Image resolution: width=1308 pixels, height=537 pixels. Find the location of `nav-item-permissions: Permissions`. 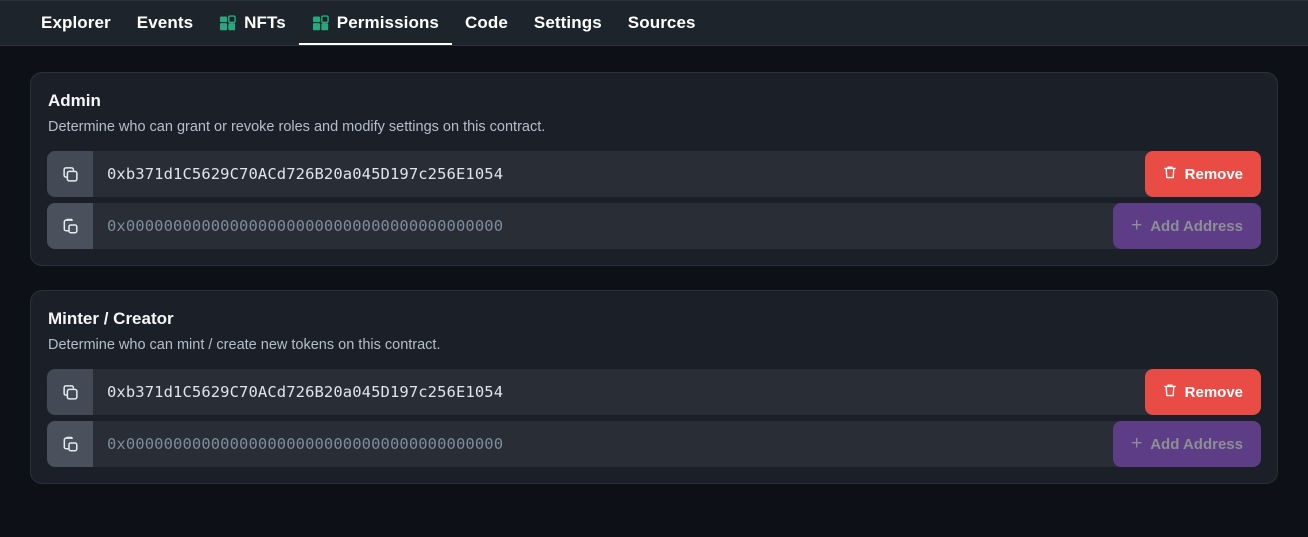

nav-item-permissions: Permissions is located at coordinates (375, 23).